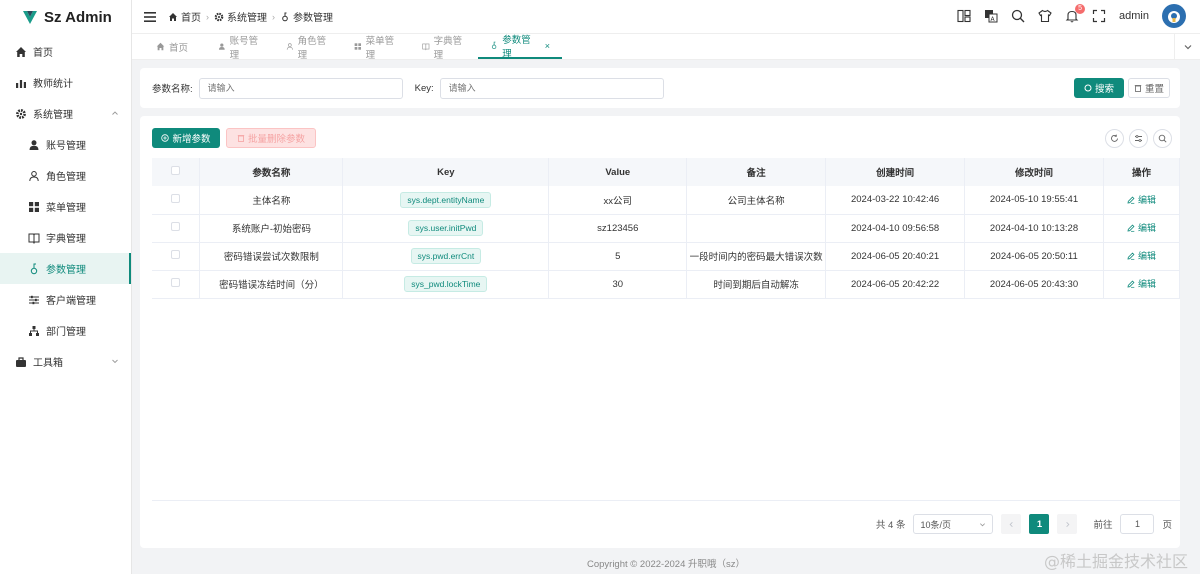 The height and width of the screenshot is (574, 1200). What do you see at coordinates (964, 16) in the screenshot?
I see `layout-icon` at bounding box center [964, 16].